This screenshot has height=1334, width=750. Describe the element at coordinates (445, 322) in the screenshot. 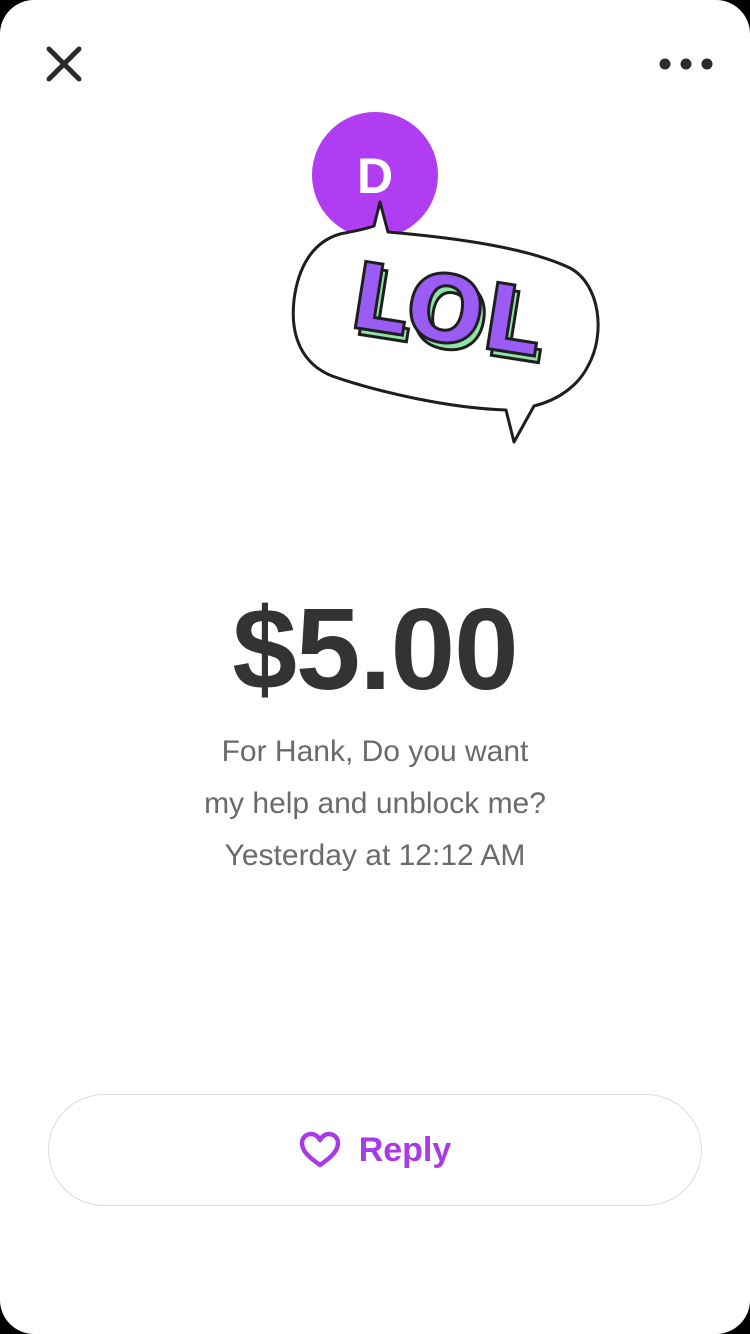

I see `lol-sticker: LOL LOL` at that location.